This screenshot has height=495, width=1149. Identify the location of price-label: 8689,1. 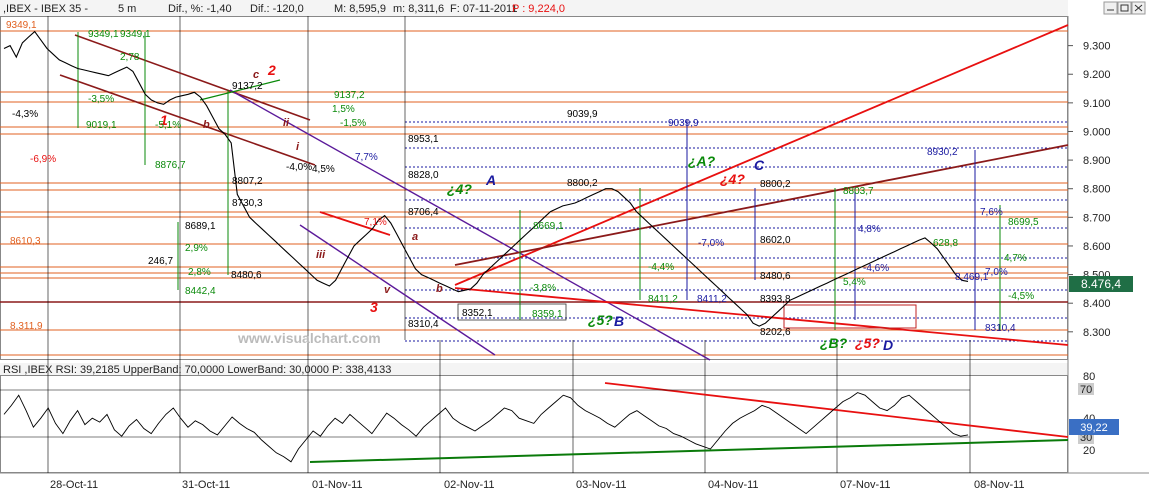
(200, 226).